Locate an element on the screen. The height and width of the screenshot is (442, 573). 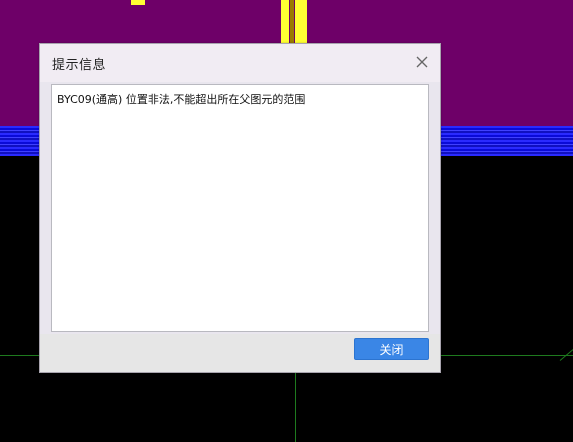
close-button: 关闭 is located at coordinates (391, 349).